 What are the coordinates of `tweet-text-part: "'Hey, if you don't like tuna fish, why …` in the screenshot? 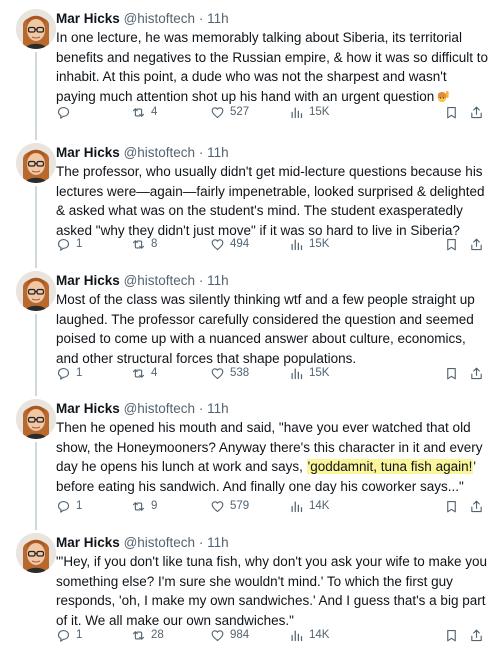 It's located at (271, 591).